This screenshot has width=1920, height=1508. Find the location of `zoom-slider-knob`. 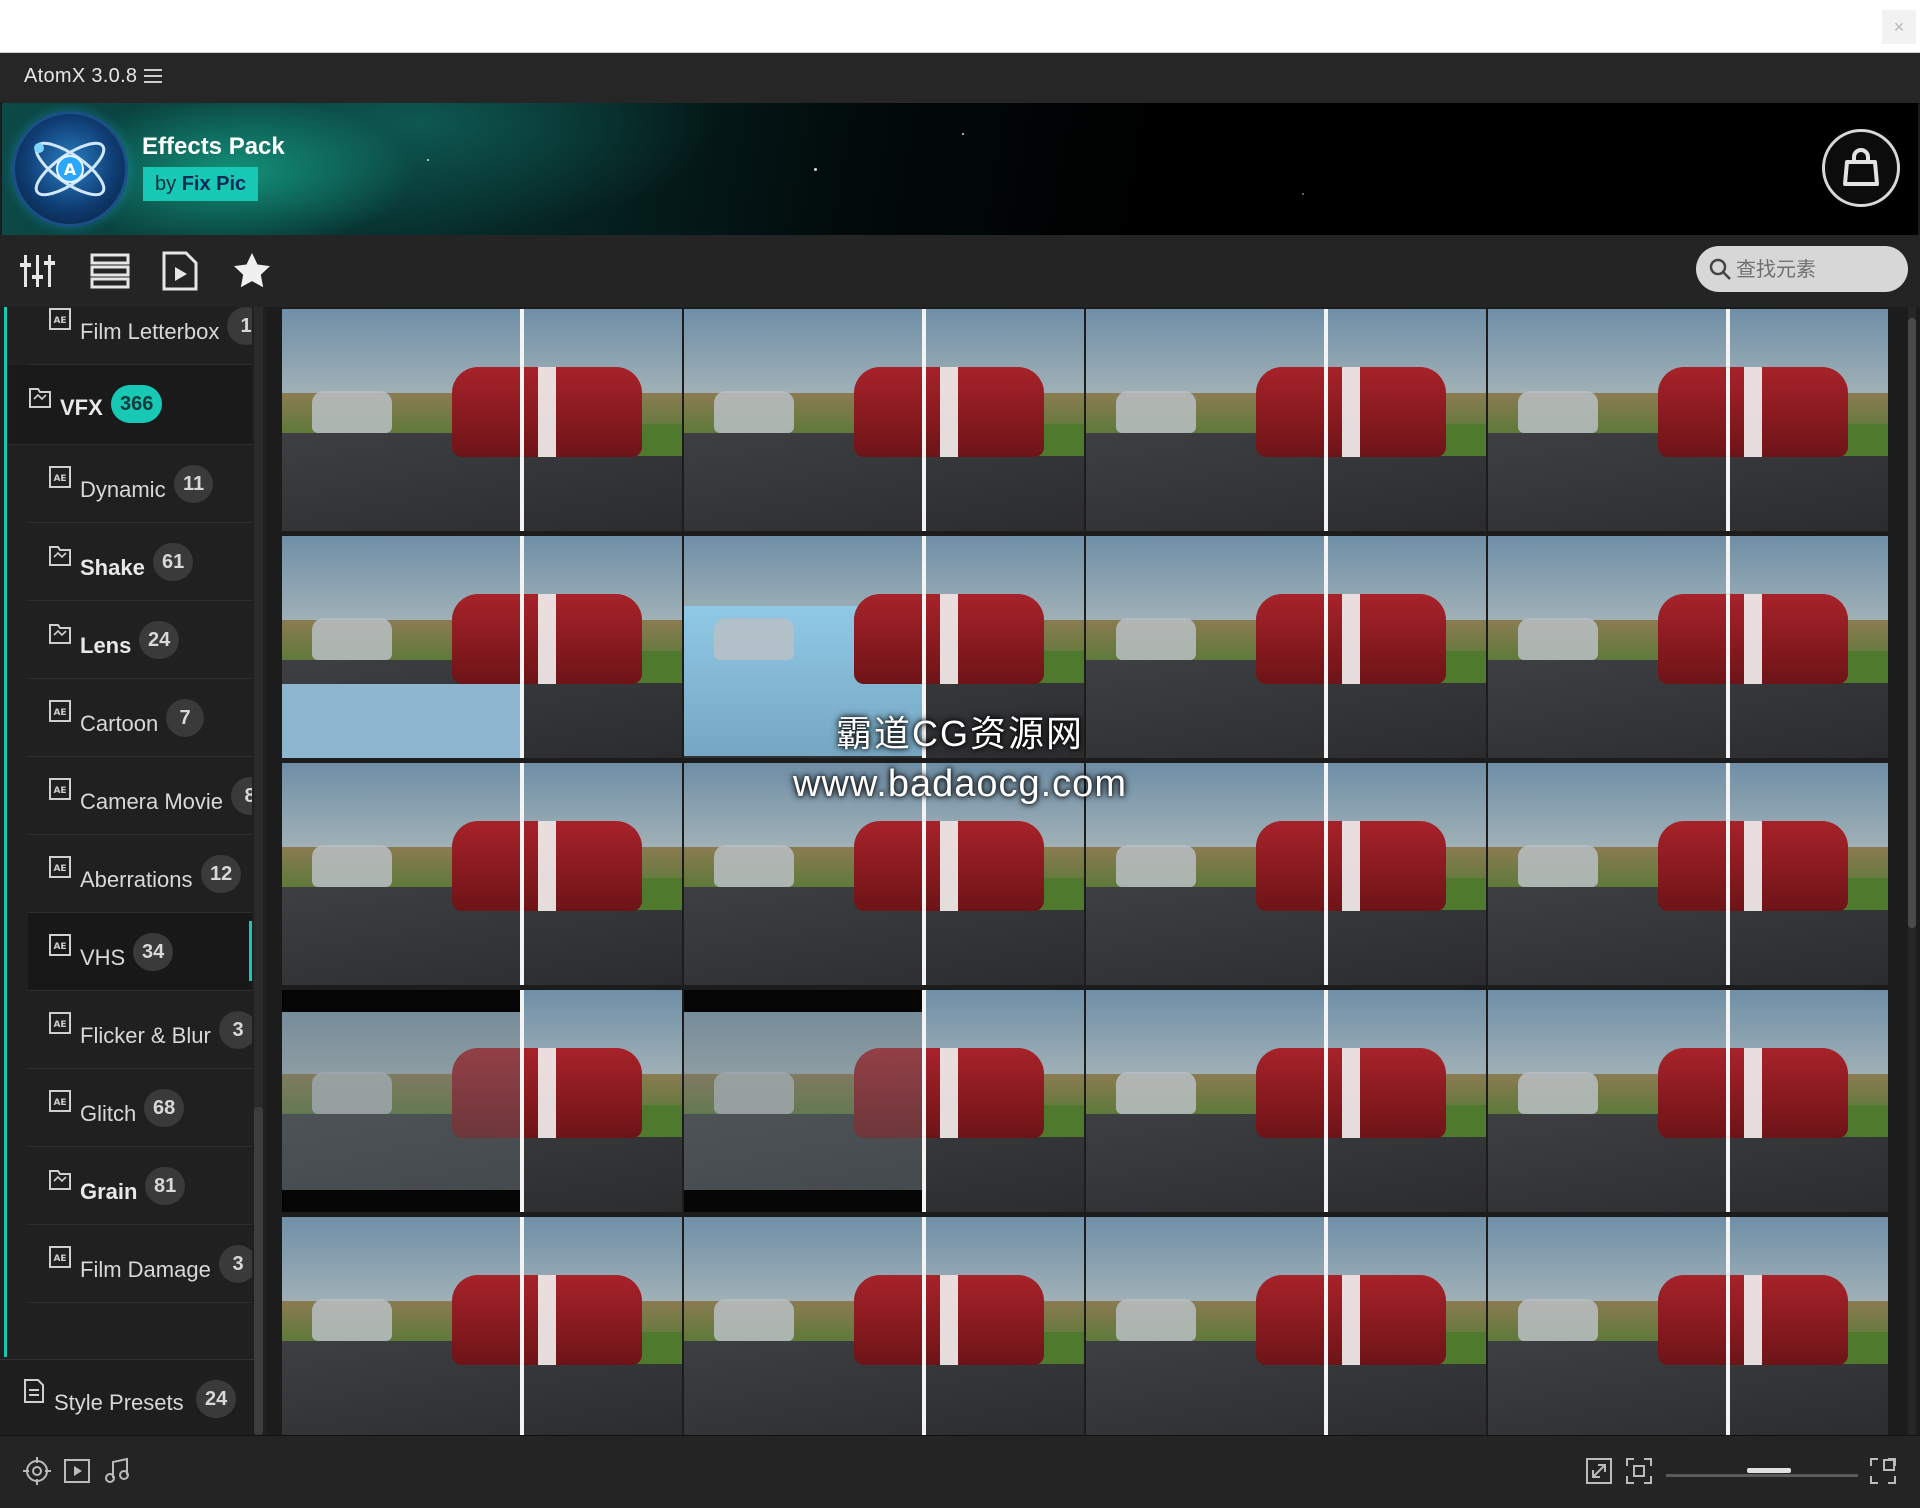

zoom-slider-knob is located at coordinates (1769, 1470).